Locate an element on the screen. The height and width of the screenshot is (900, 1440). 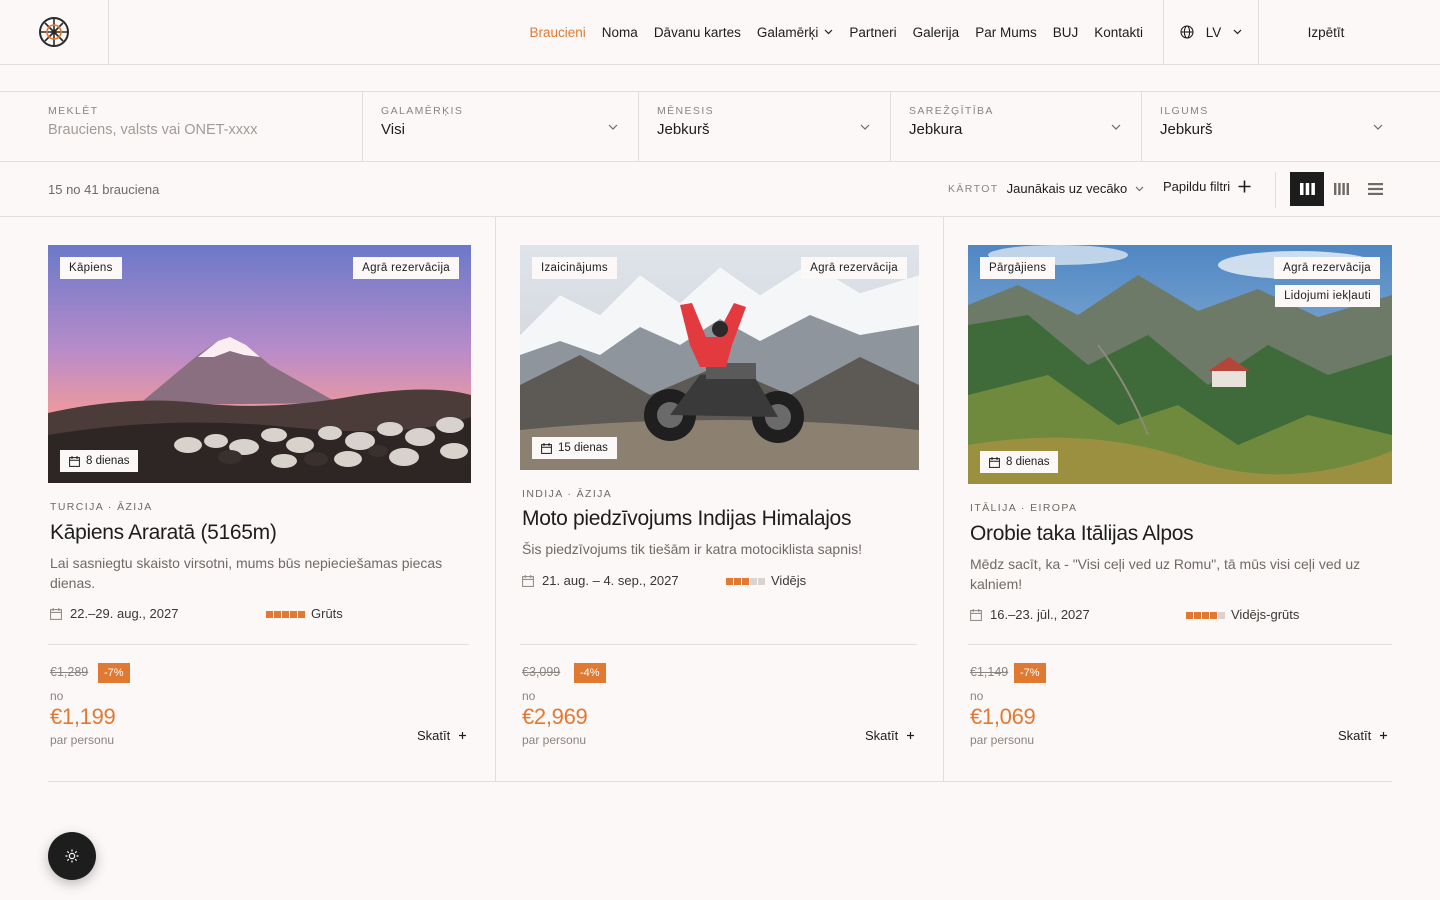
difficulty-filter: SAREŽĢĪTĪBA Jebkura is located at coordinates (1016, 126).